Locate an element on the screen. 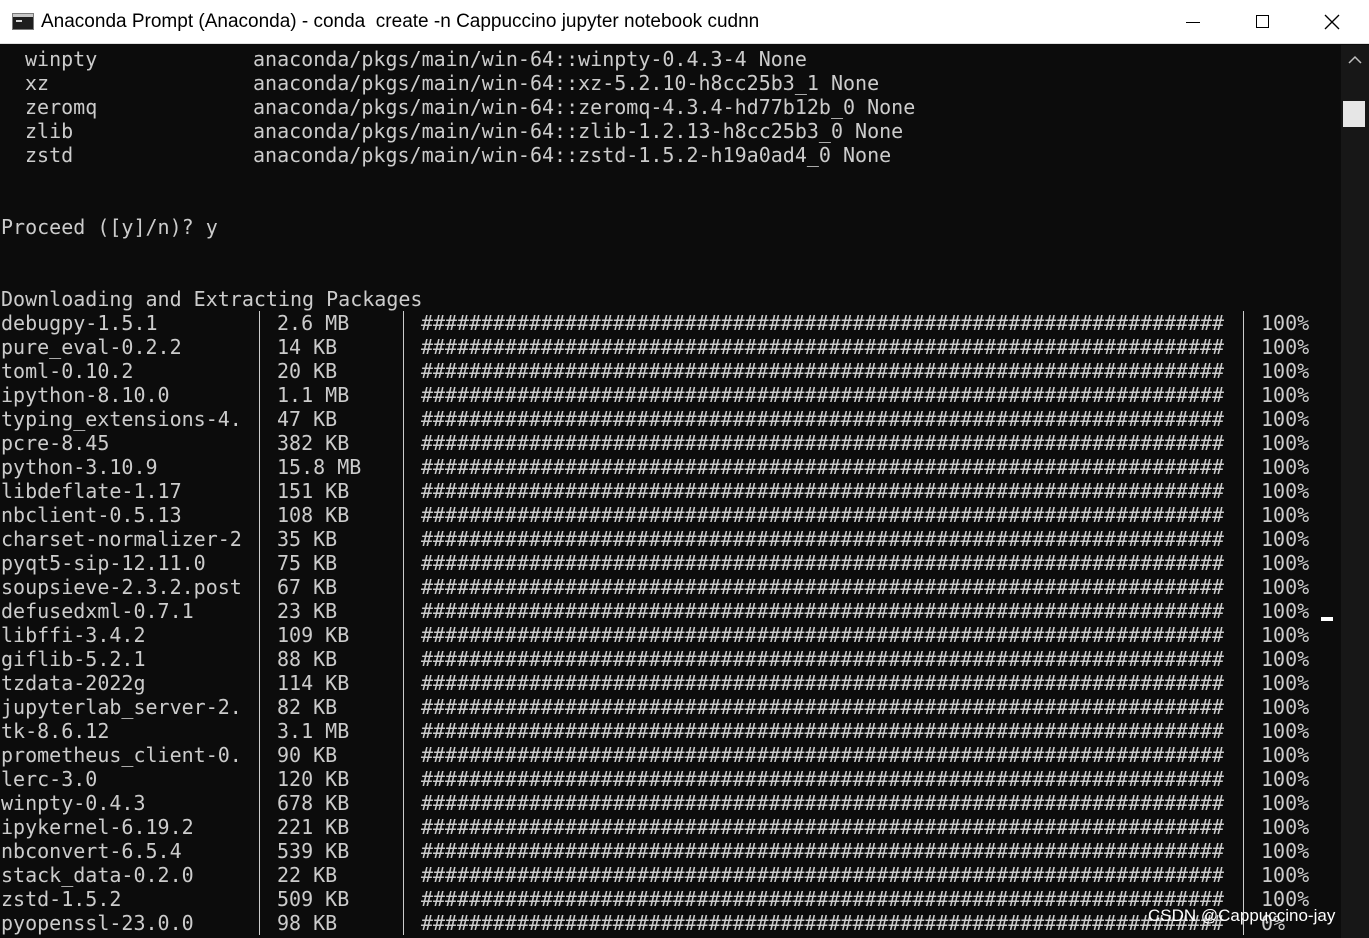 This screenshot has height=938, width=1369. link-package-name: winpty is located at coordinates (61, 59).